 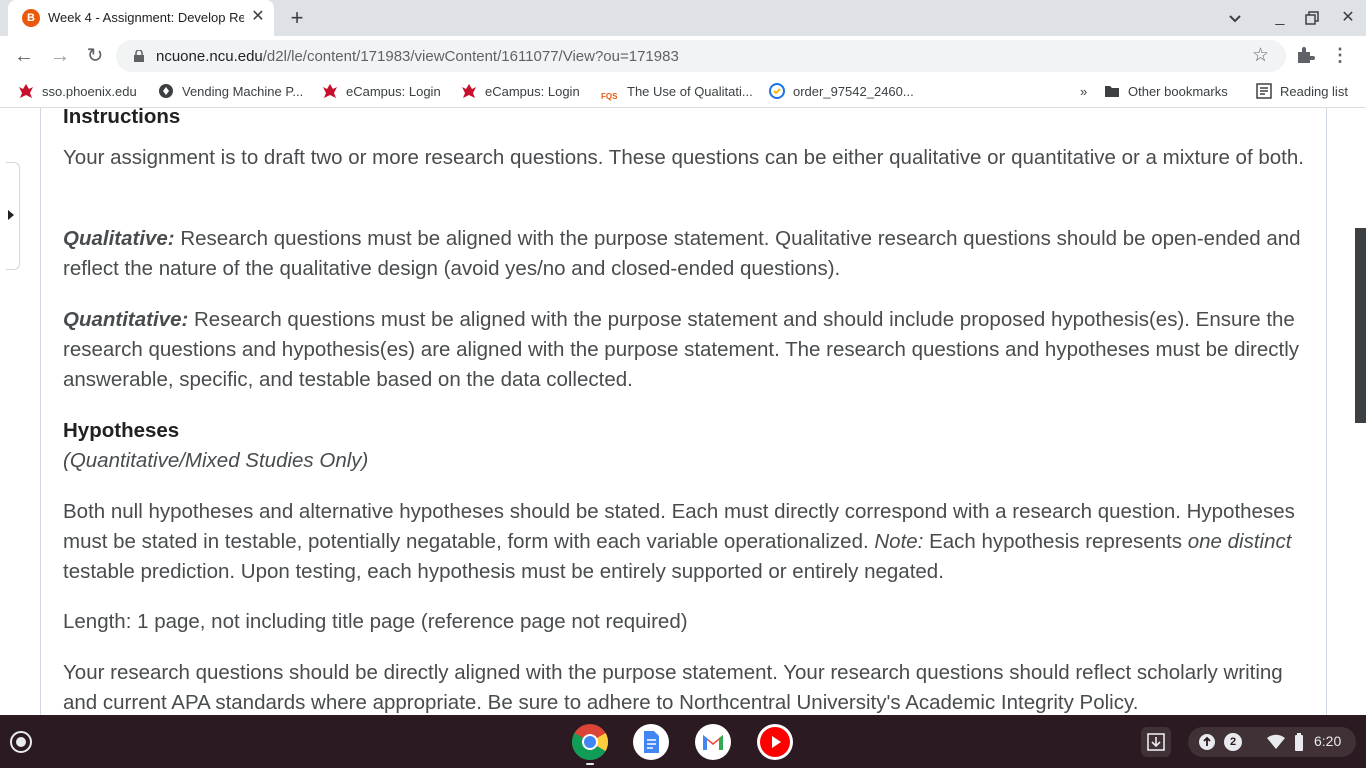 I want to click on scrollbar-thumb, so click(x=1360, y=325).